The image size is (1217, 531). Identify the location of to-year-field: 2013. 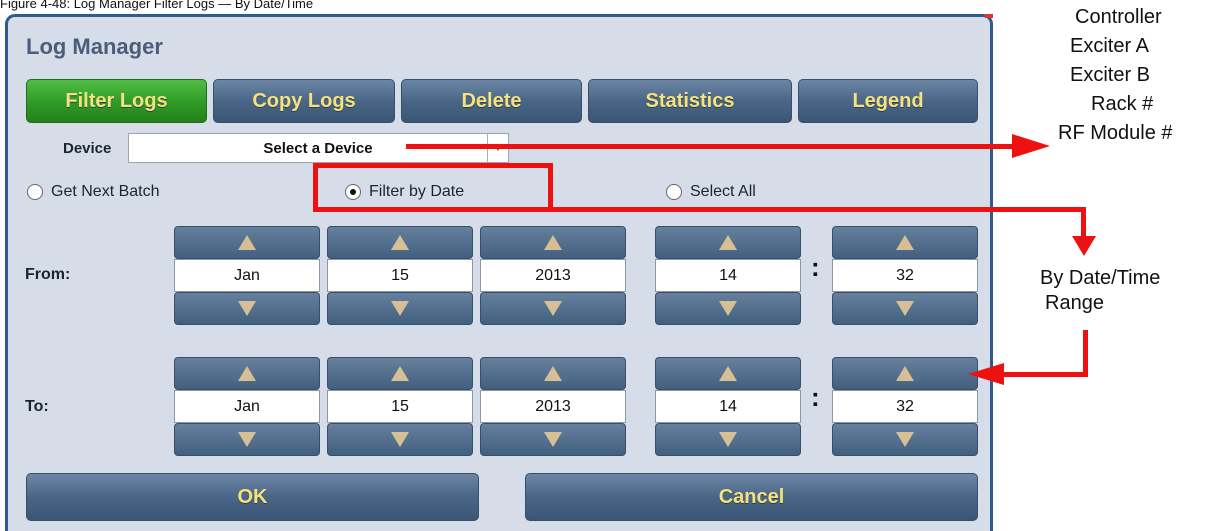
(553, 406).